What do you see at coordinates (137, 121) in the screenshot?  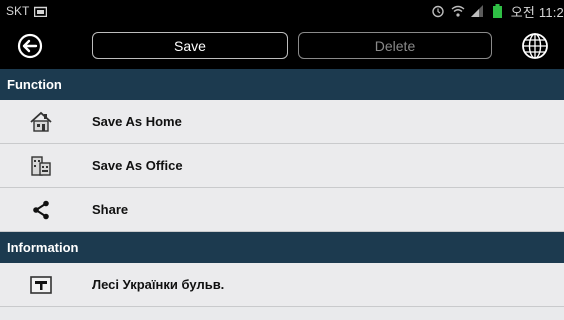 I see `save-as-home-label: Save As Home` at bounding box center [137, 121].